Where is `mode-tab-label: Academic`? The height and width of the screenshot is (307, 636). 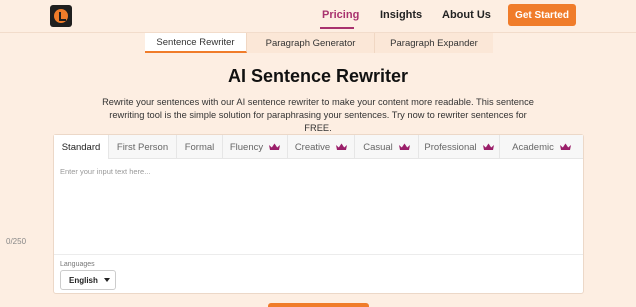
mode-tab-label: Academic is located at coordinates (533, 147).